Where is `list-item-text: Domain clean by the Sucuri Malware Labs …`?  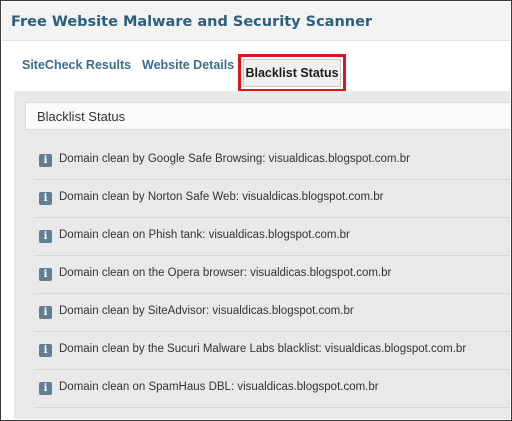 list-item-text: Domain clean by the Sucuri Malware Labs … is located at coordinates (263, 349).